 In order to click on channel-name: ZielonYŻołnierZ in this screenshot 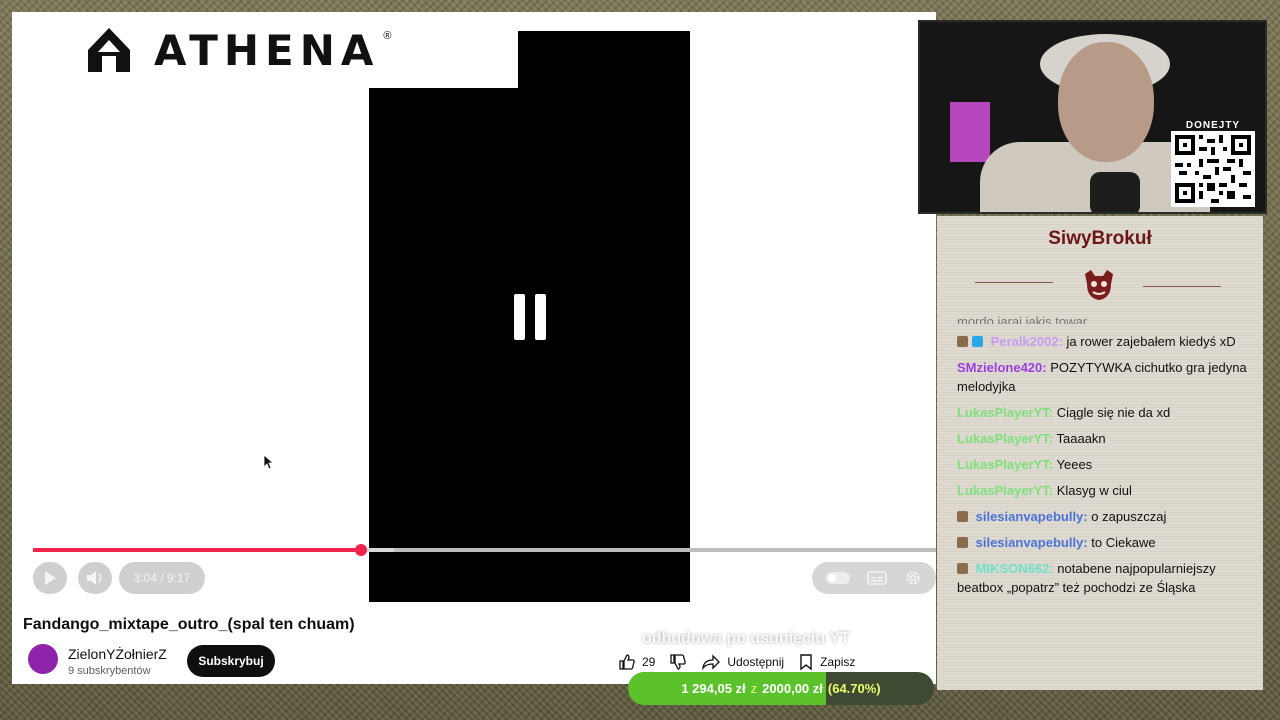, I will do `click(117, 654)`.